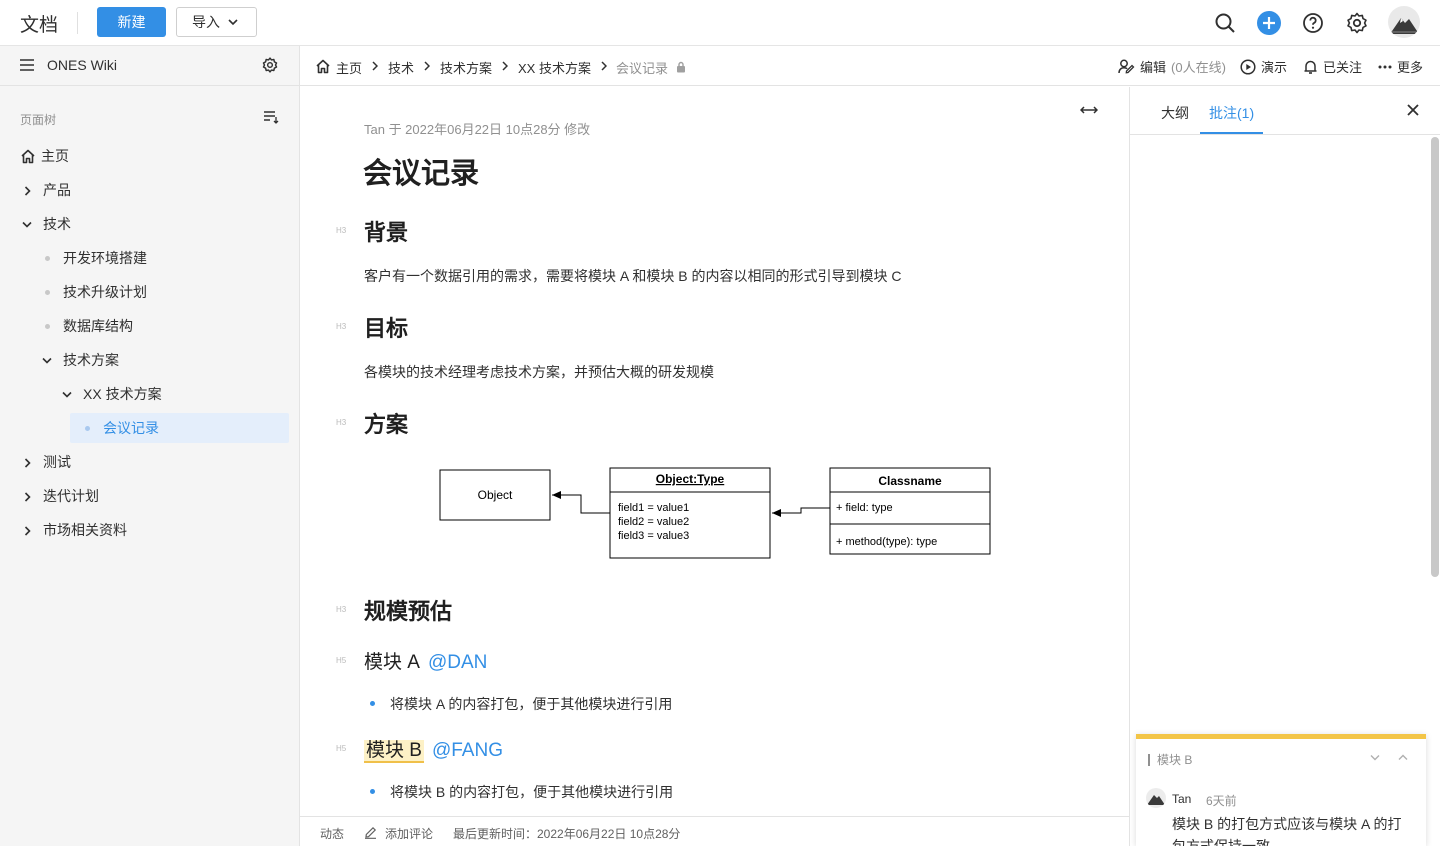  Describe the element at coordinates (150, 156) in the screenshot. I see `tree-item-home: 主页` at that location.